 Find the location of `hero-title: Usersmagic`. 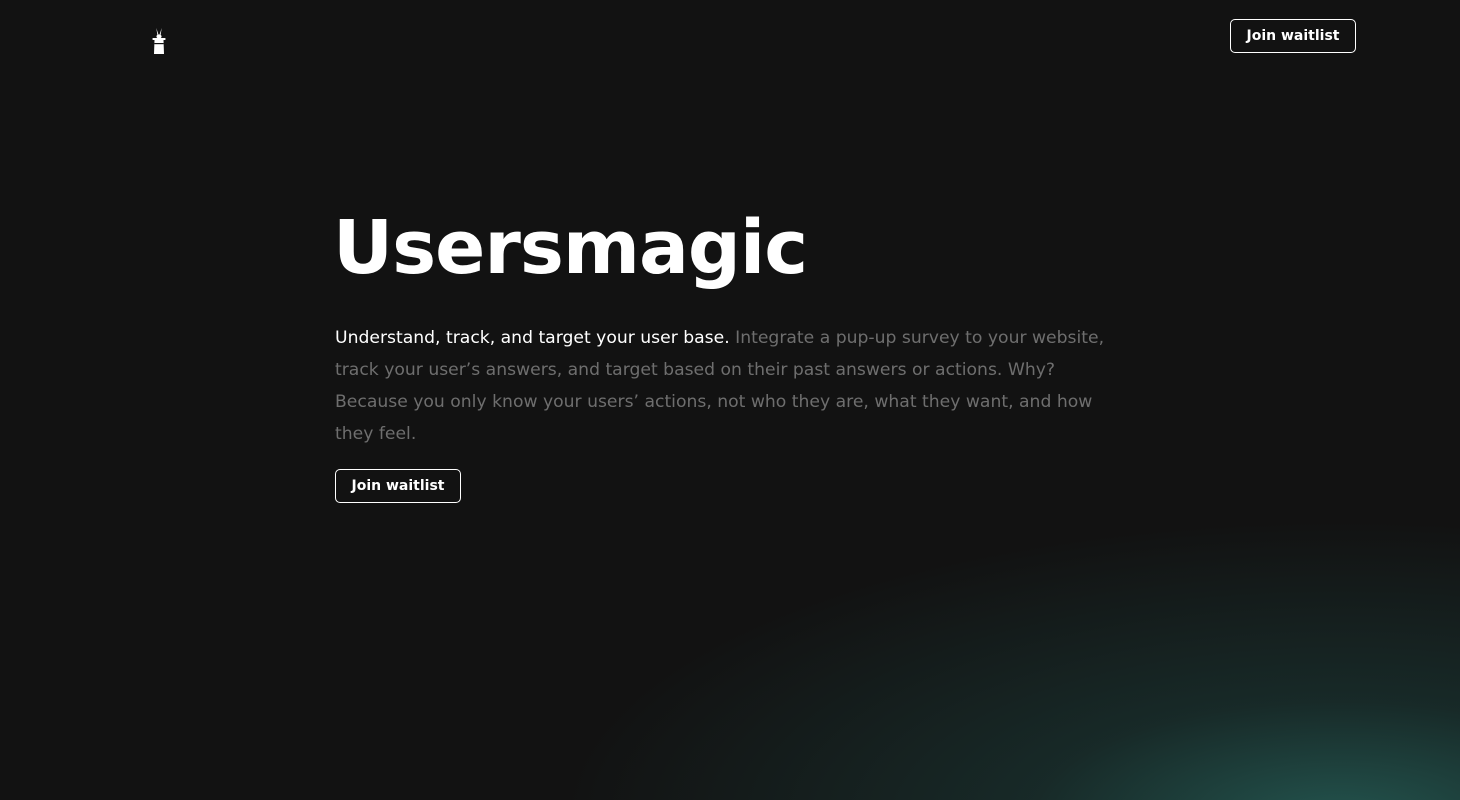

hero-title: Usersmagic is located at coordinates (570, 248).